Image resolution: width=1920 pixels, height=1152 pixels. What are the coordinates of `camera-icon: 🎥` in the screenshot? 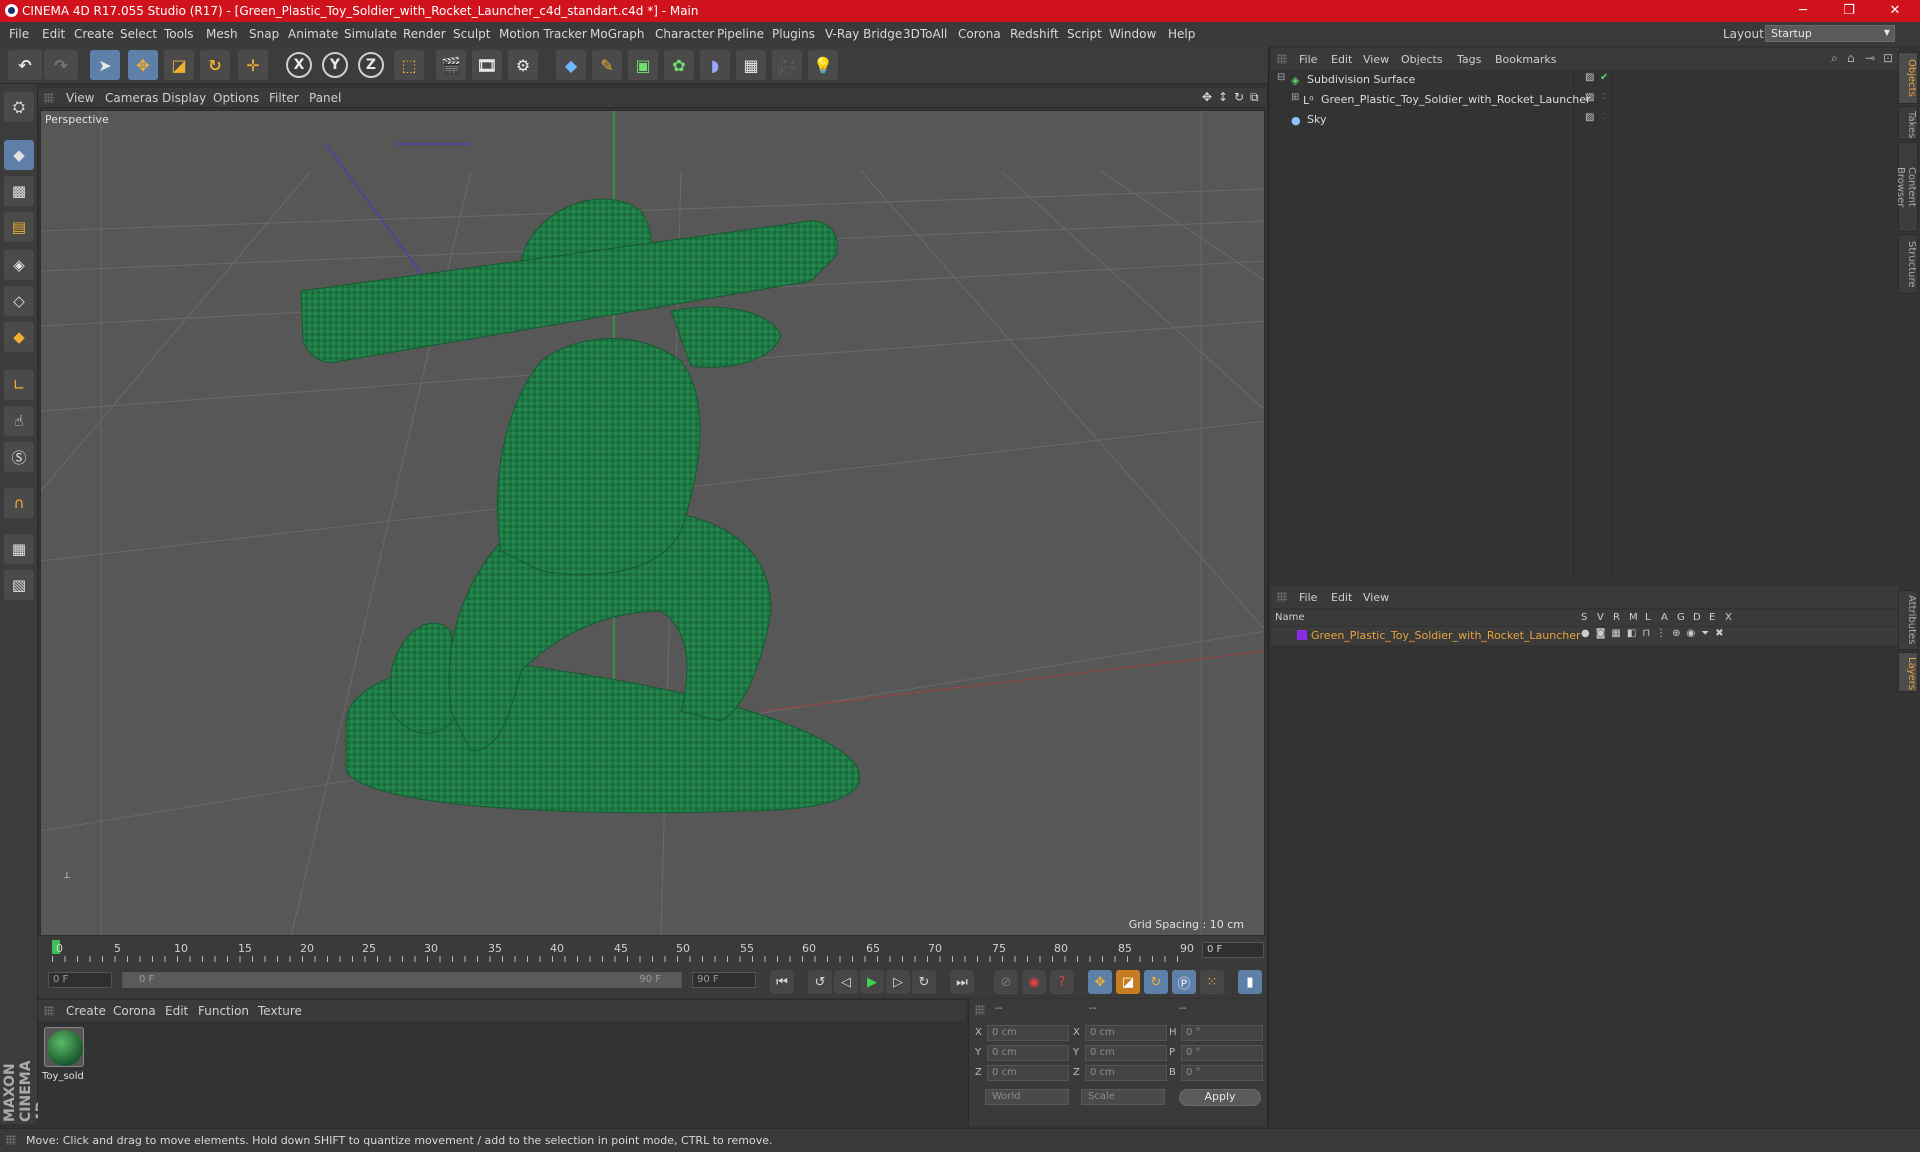 It's located at (787, 65).